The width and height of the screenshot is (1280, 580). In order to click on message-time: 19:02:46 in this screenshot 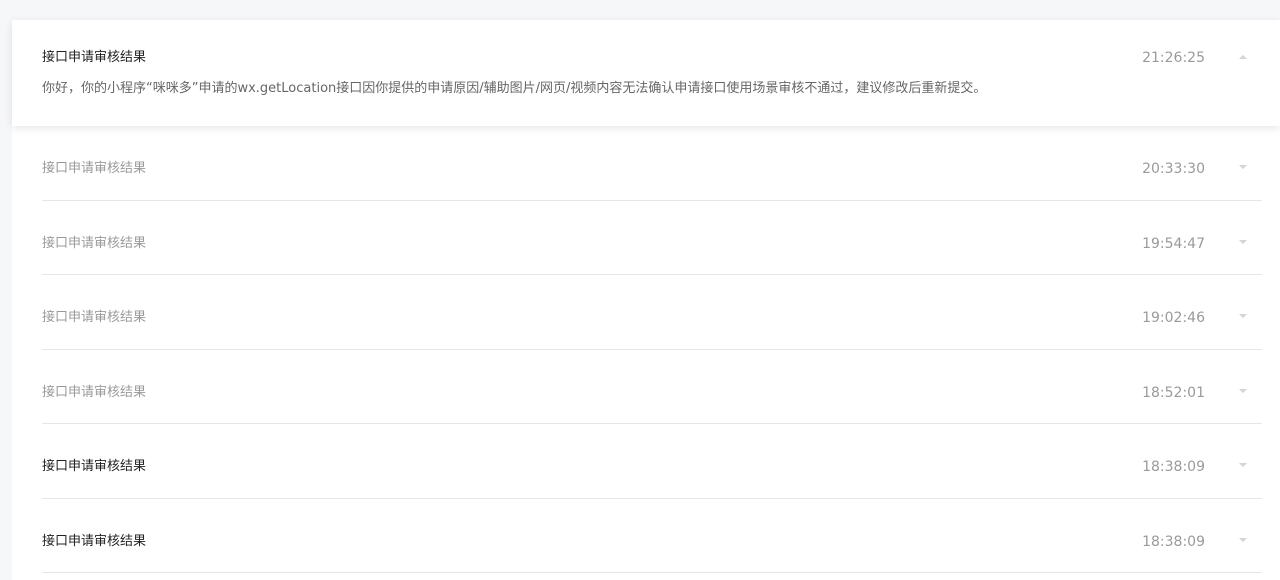, I will do `click(1173, 318)`.